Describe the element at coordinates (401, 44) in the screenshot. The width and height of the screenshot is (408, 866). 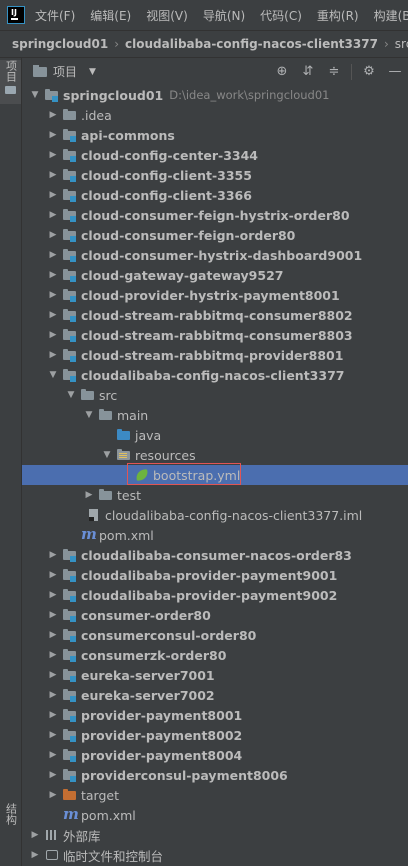
I see `breadcrumb-src: src` at that location.